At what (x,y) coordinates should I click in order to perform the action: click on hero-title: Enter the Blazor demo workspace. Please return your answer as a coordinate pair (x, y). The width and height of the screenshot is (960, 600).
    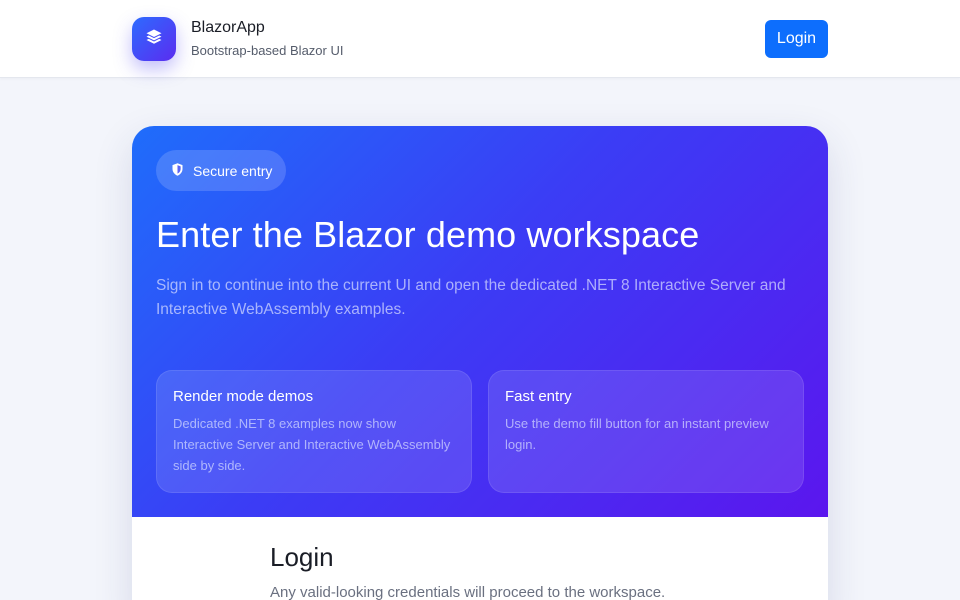
    Looking at the image, I should click on (428, 234).